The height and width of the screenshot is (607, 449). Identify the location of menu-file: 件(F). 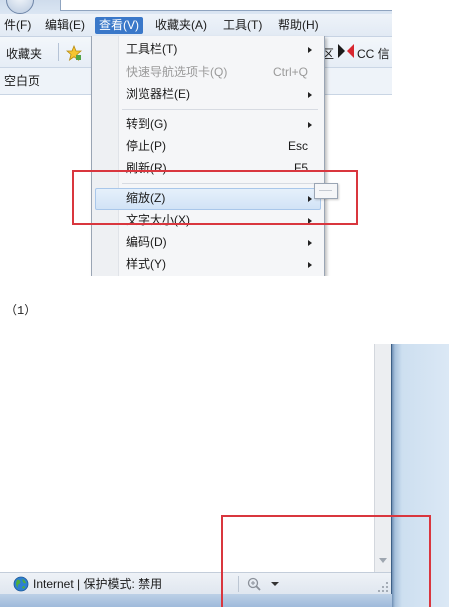
(17, 25).